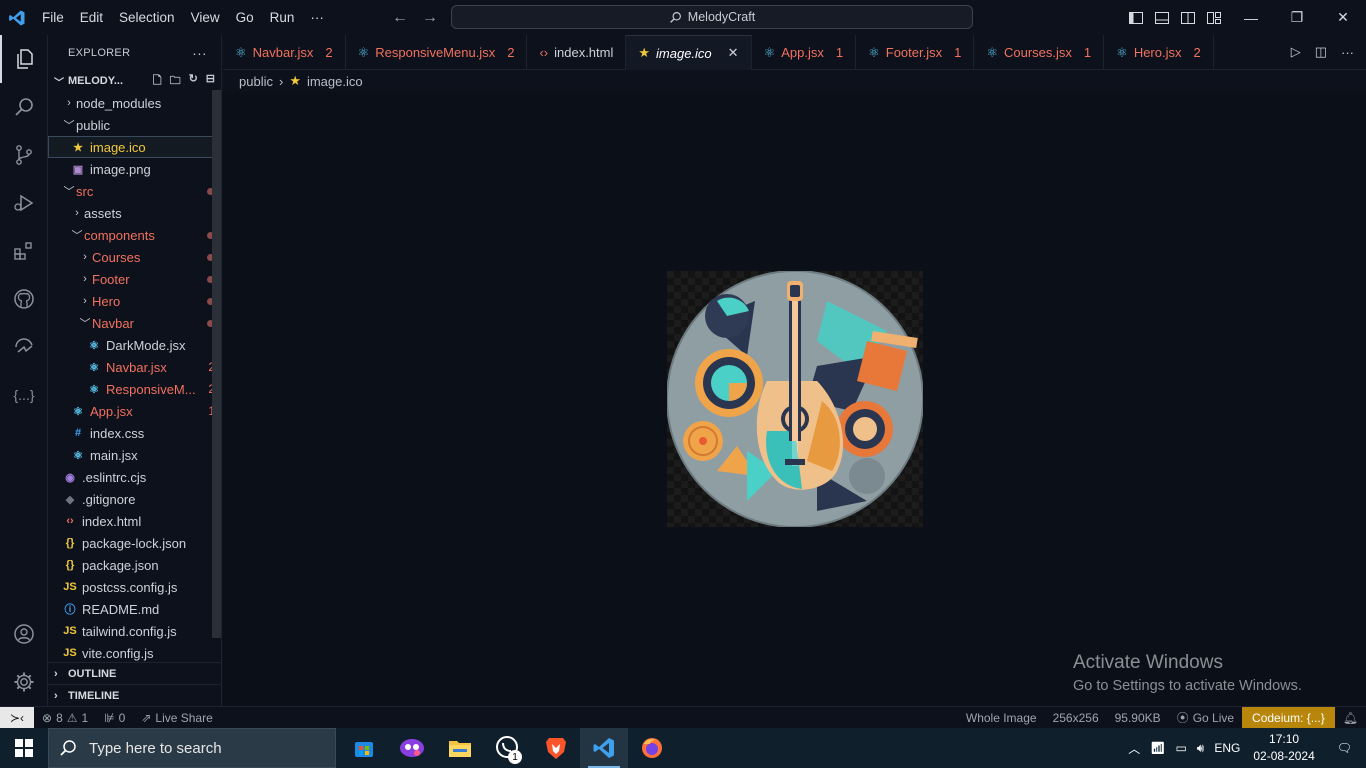 The image size is (1366, 768). I want to click on github-icon, so click(24, 299).